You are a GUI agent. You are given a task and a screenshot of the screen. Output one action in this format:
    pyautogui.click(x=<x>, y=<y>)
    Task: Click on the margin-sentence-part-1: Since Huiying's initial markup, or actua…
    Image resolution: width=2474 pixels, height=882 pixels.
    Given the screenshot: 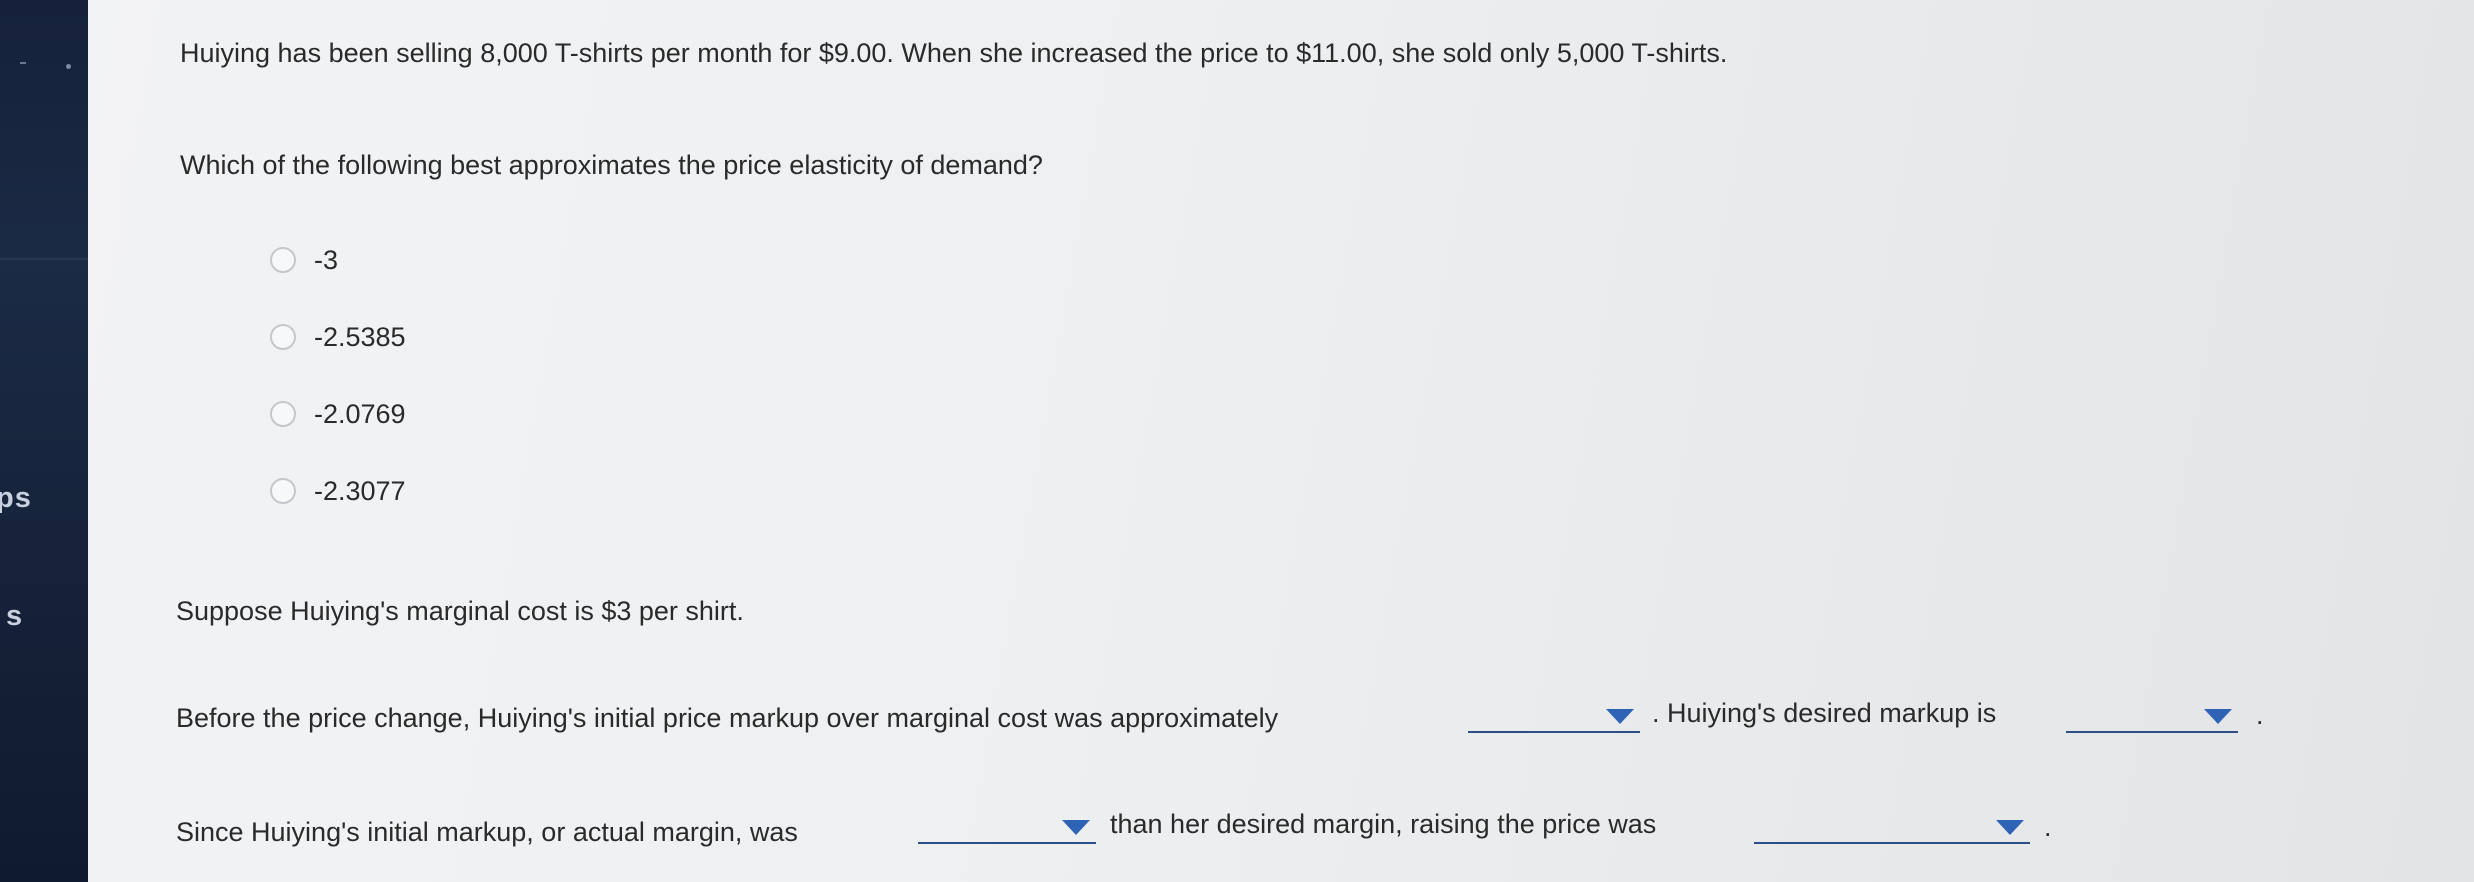 What is the action you would take?
    pyautogui.click(x=487, y=832)
    